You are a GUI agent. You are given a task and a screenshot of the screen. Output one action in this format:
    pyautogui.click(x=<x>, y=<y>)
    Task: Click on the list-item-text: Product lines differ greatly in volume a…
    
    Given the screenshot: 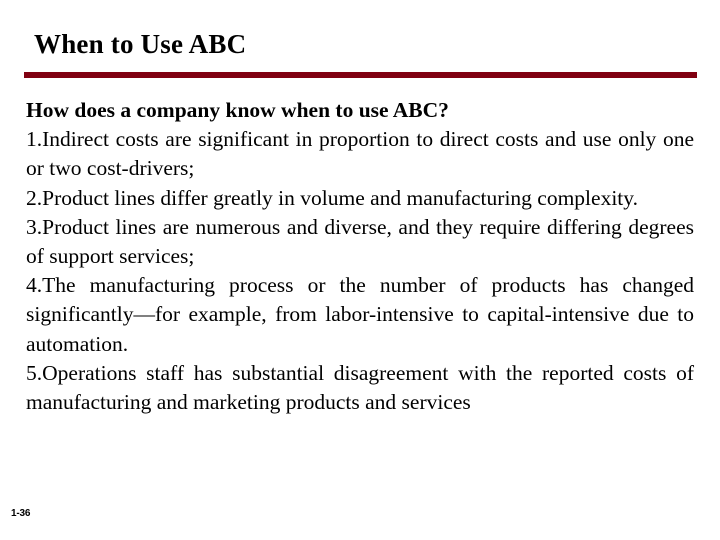 What is the action you would take?
    pyautogui.click(x=340, y=197)
    